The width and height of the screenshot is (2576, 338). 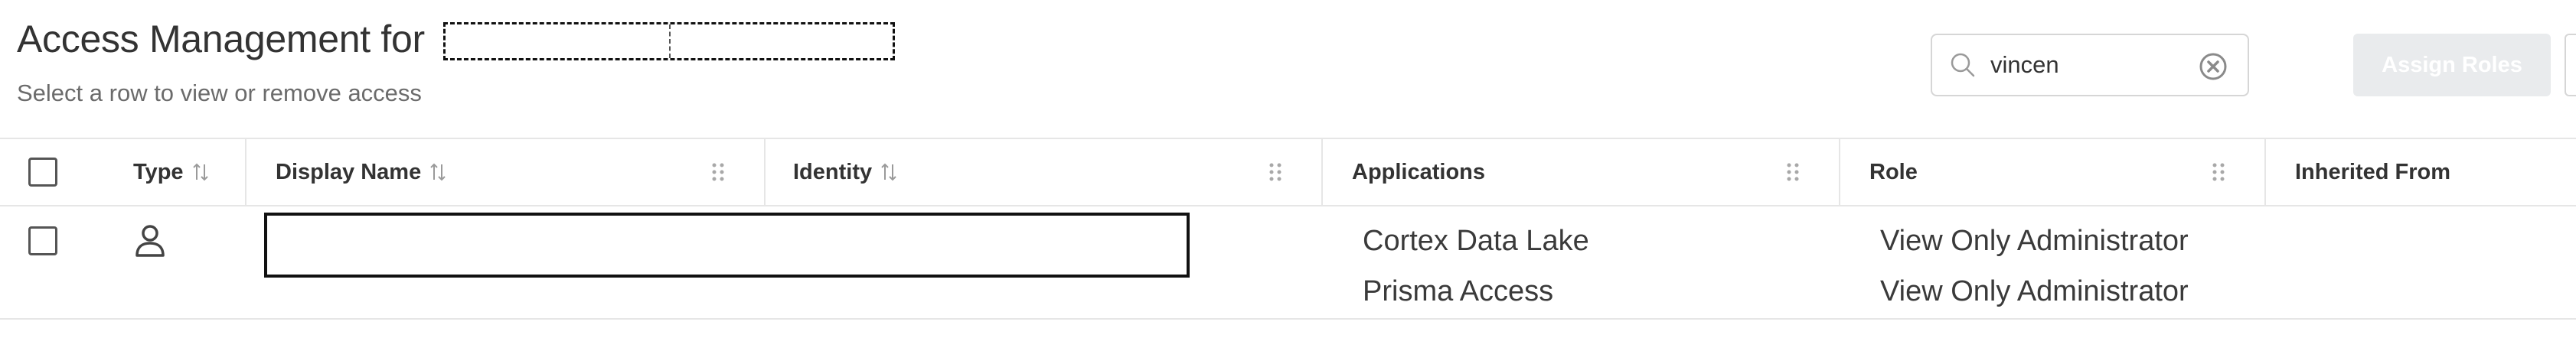 What do you see at coordinates (158, 171) in the screenshot?
I see `column-header-type-label: Type` at bounding box center [158, 171].